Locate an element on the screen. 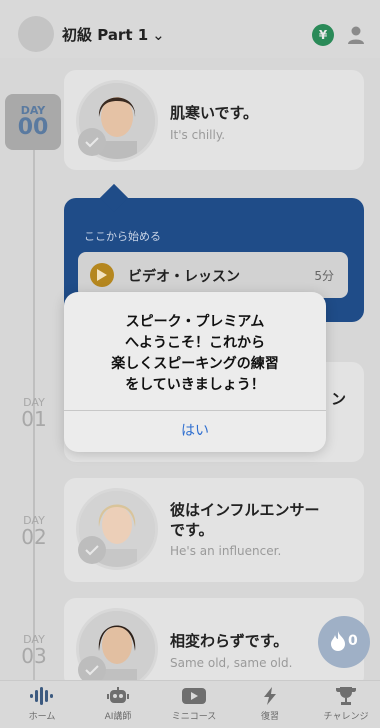 The image size is (380, 728). day-number: 02 is located at coordinates (34, 537).